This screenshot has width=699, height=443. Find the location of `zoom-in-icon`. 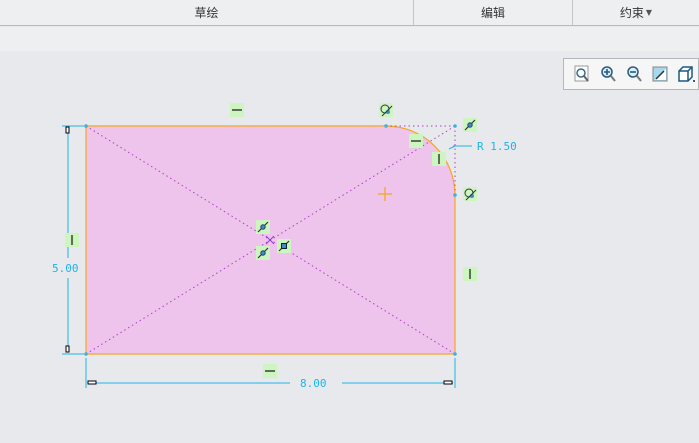

zoom-in-icon is located at coordinates (607, 74).